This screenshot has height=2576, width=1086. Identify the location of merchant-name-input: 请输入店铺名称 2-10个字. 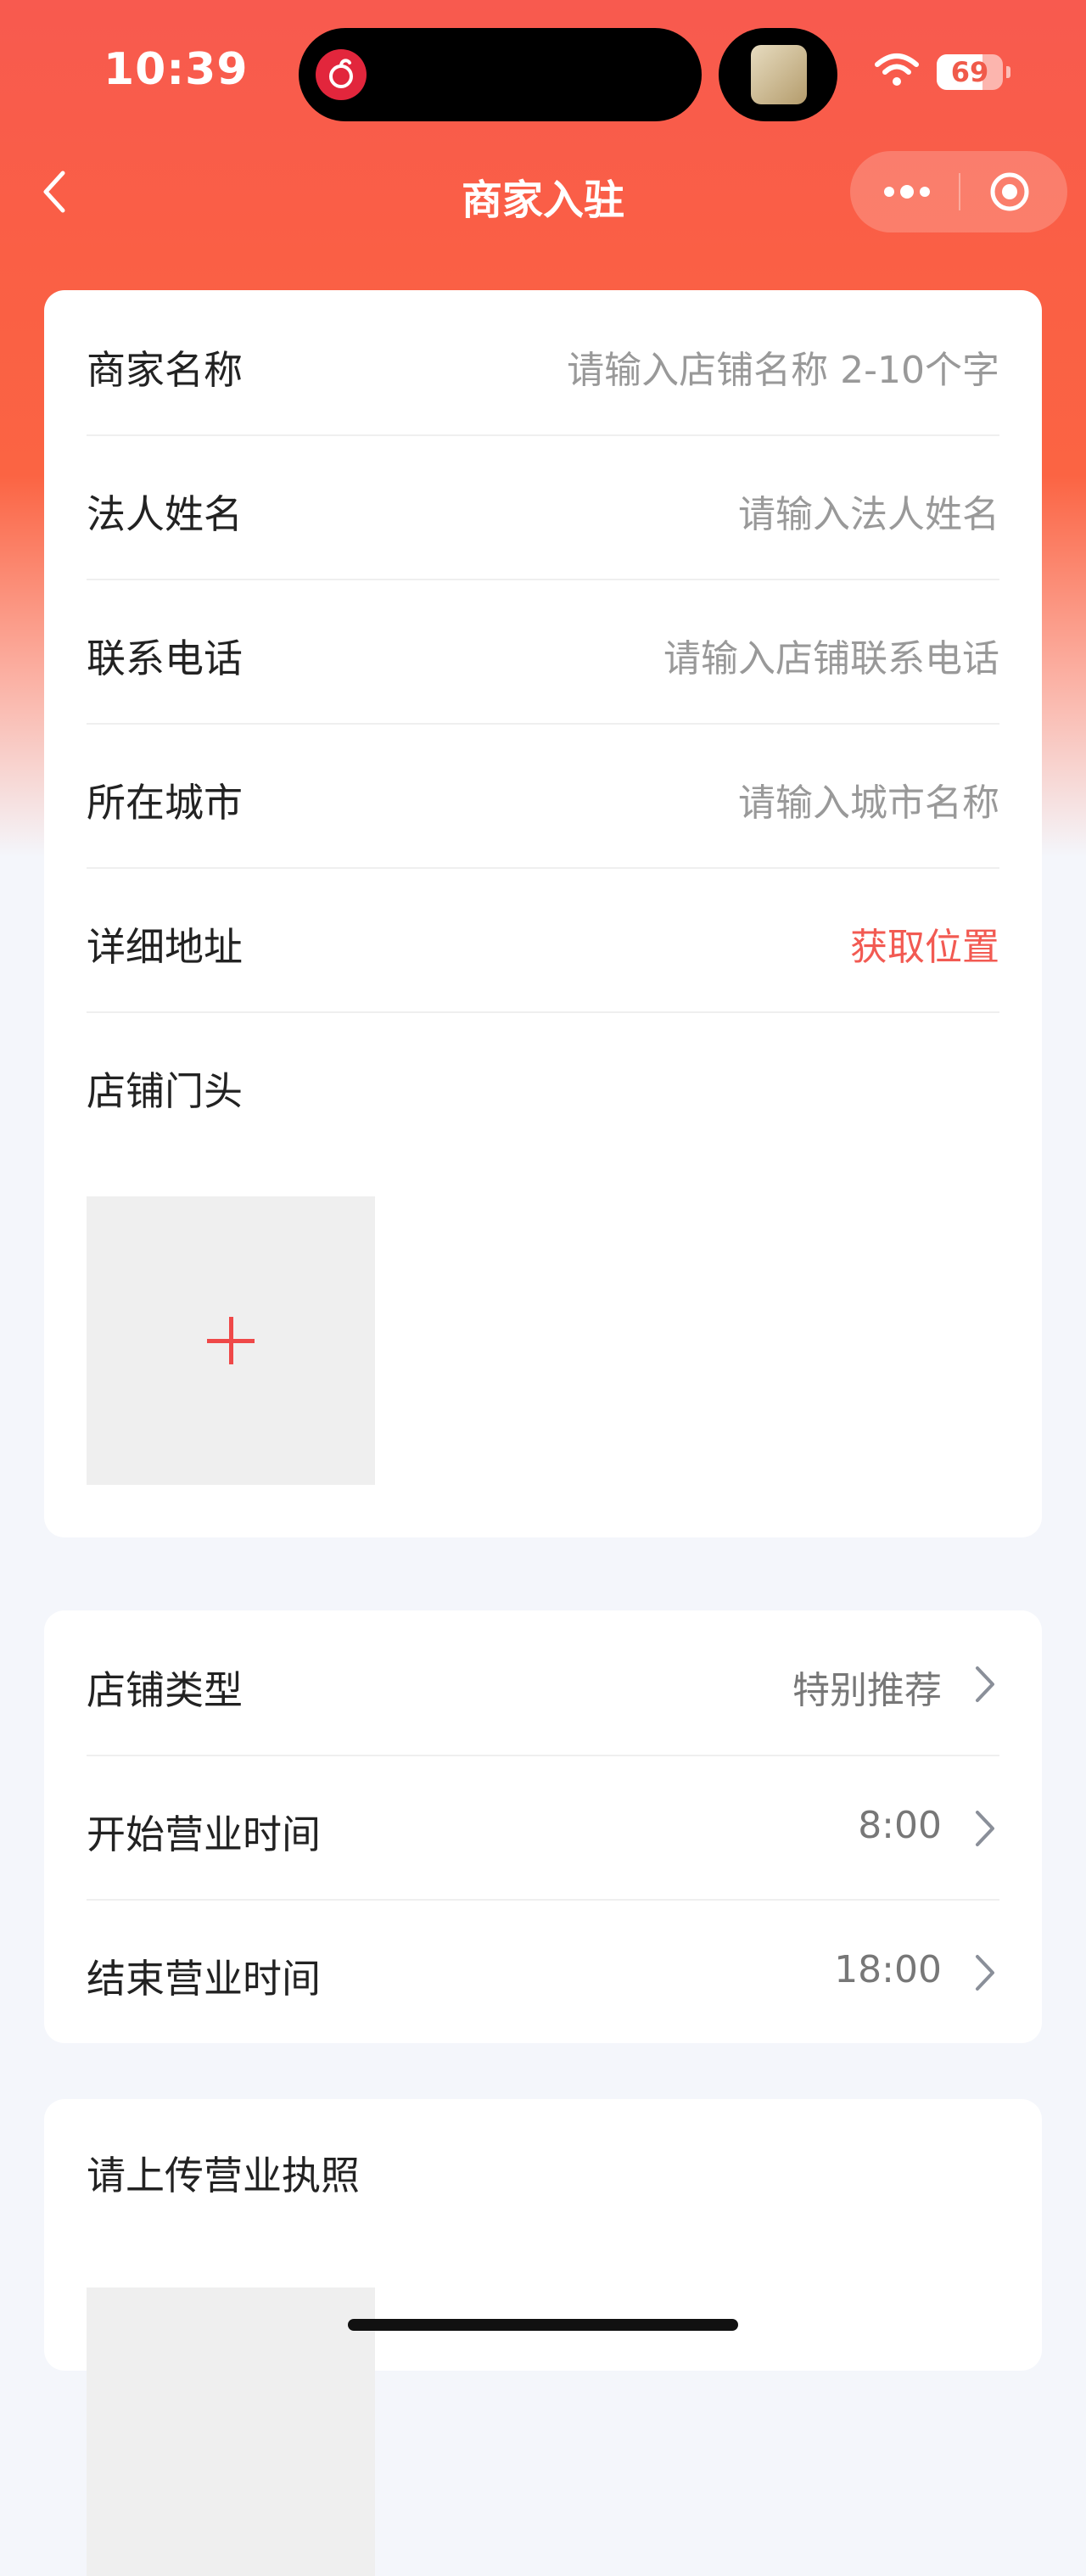
(783, 366).